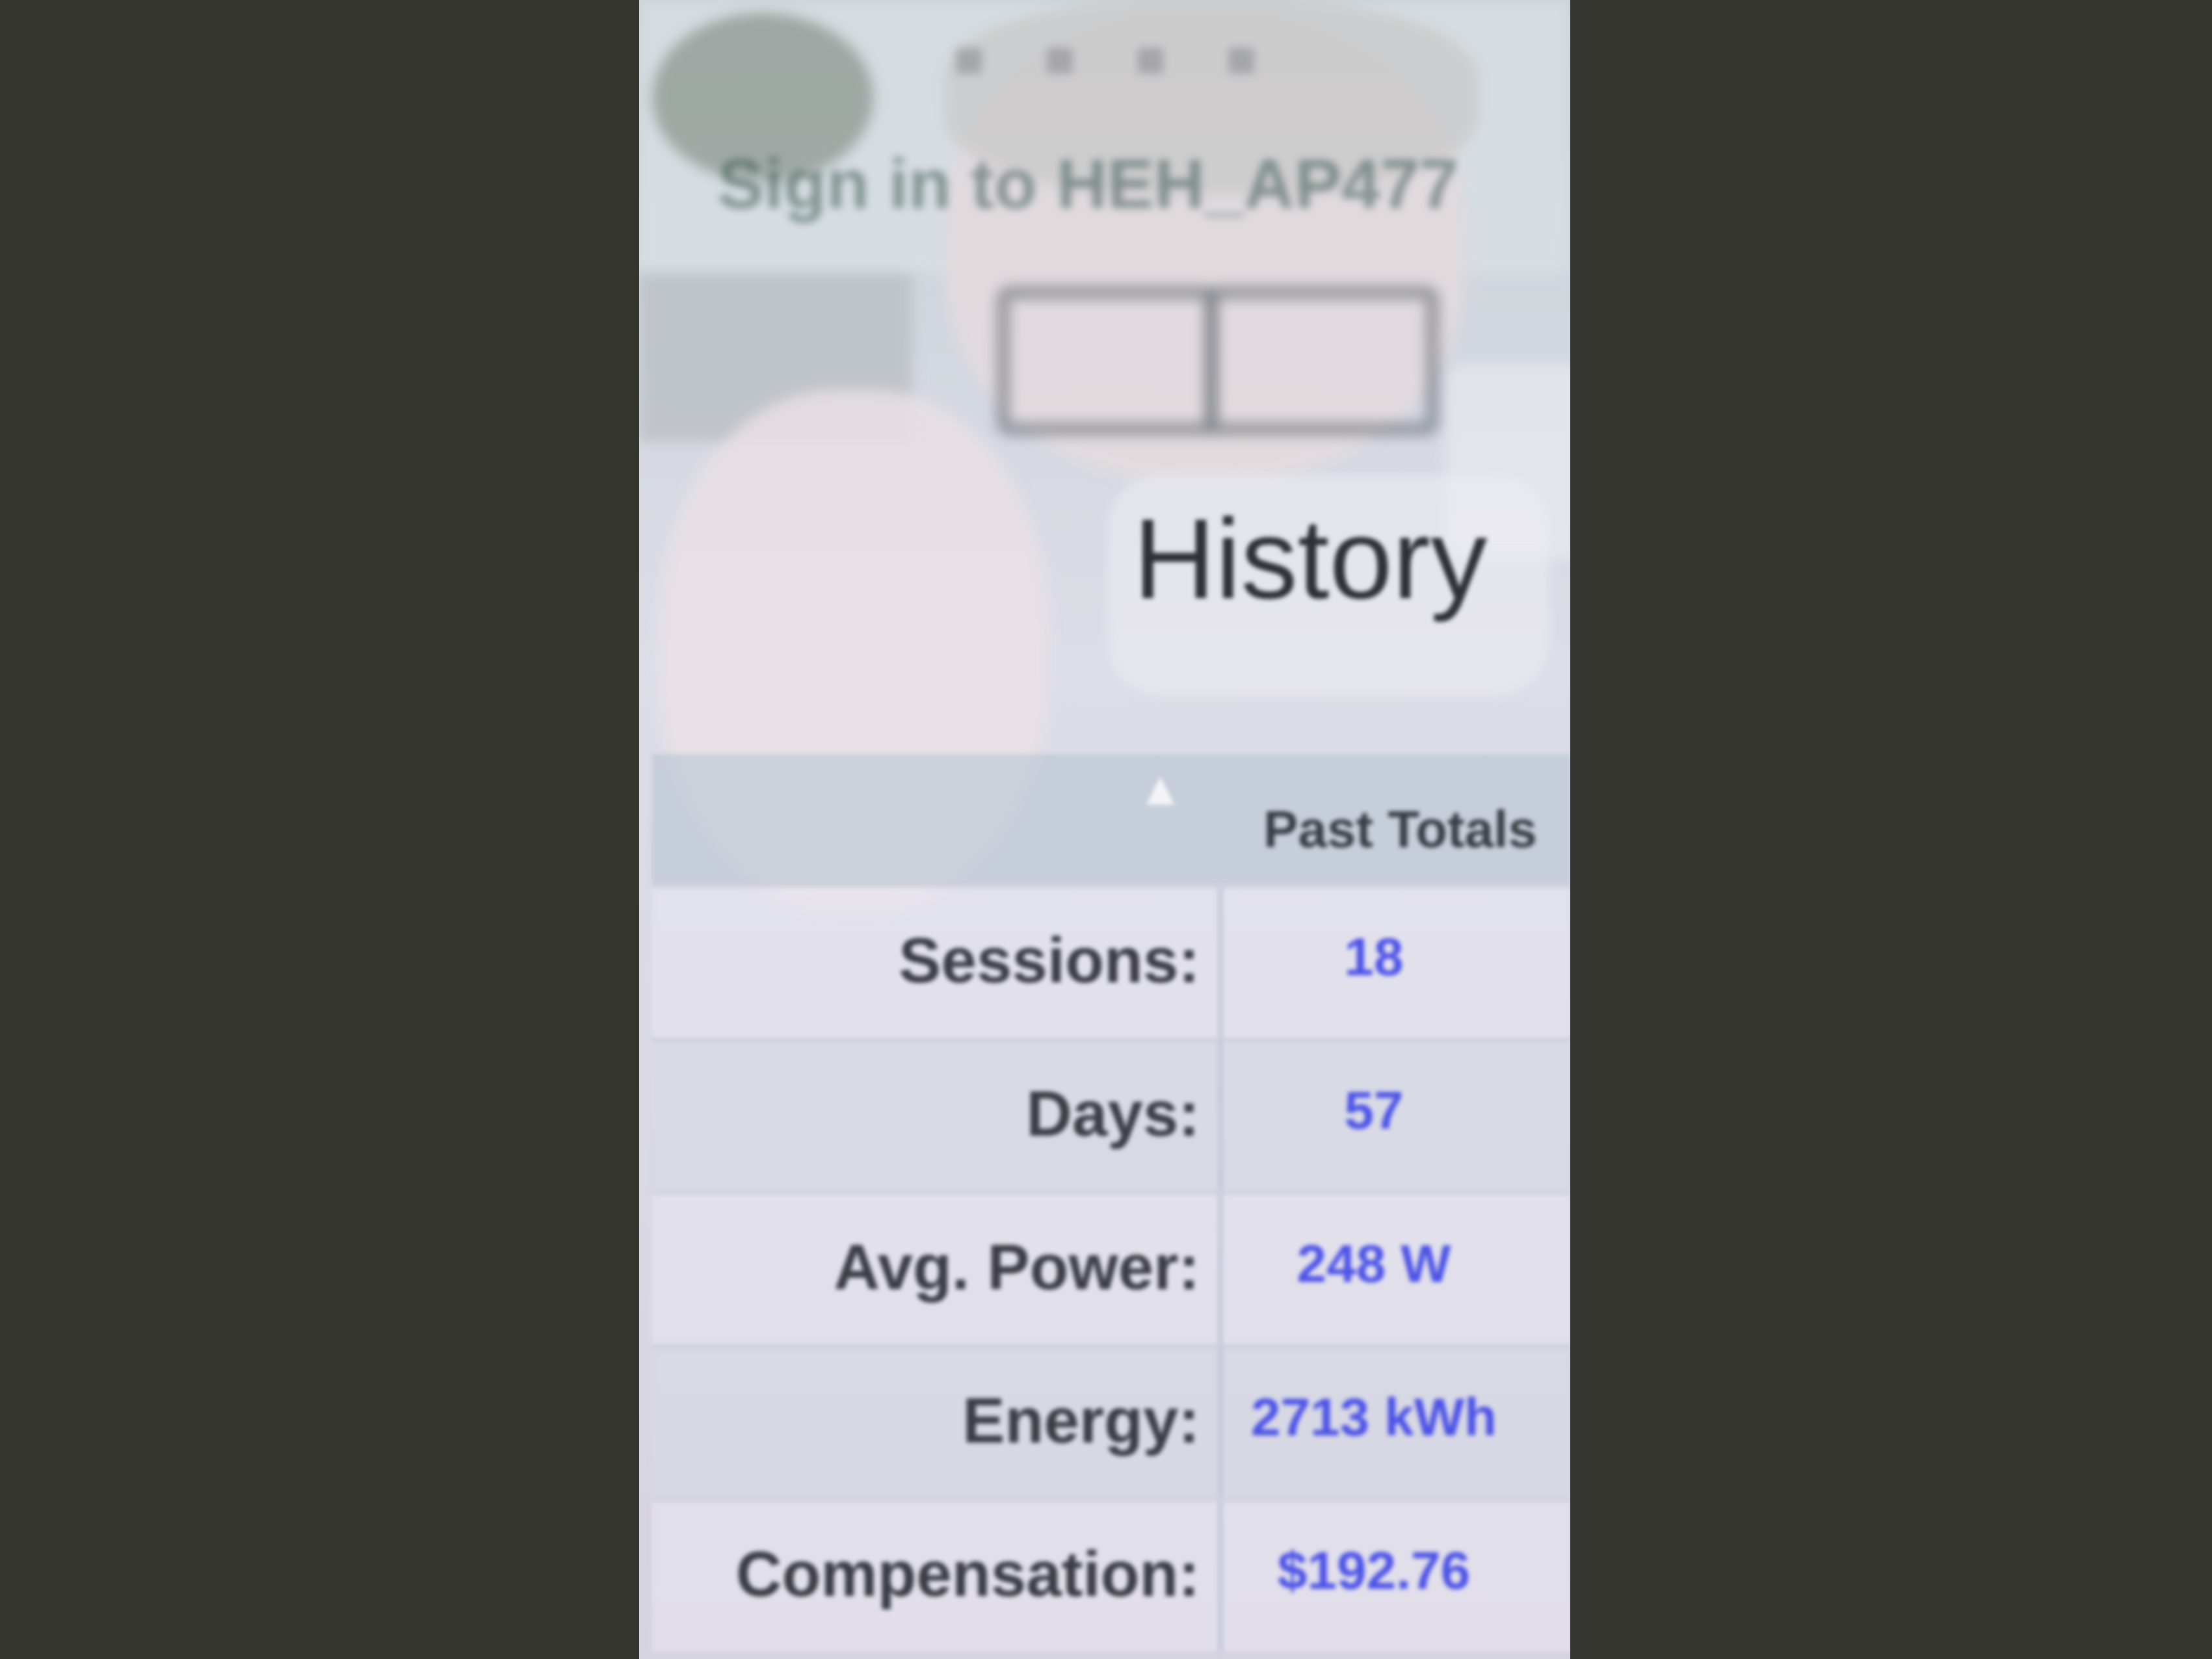 This screenshot has width=2212, height=1659. I want to click on row-label: Sessions:, so click(1049, 960).